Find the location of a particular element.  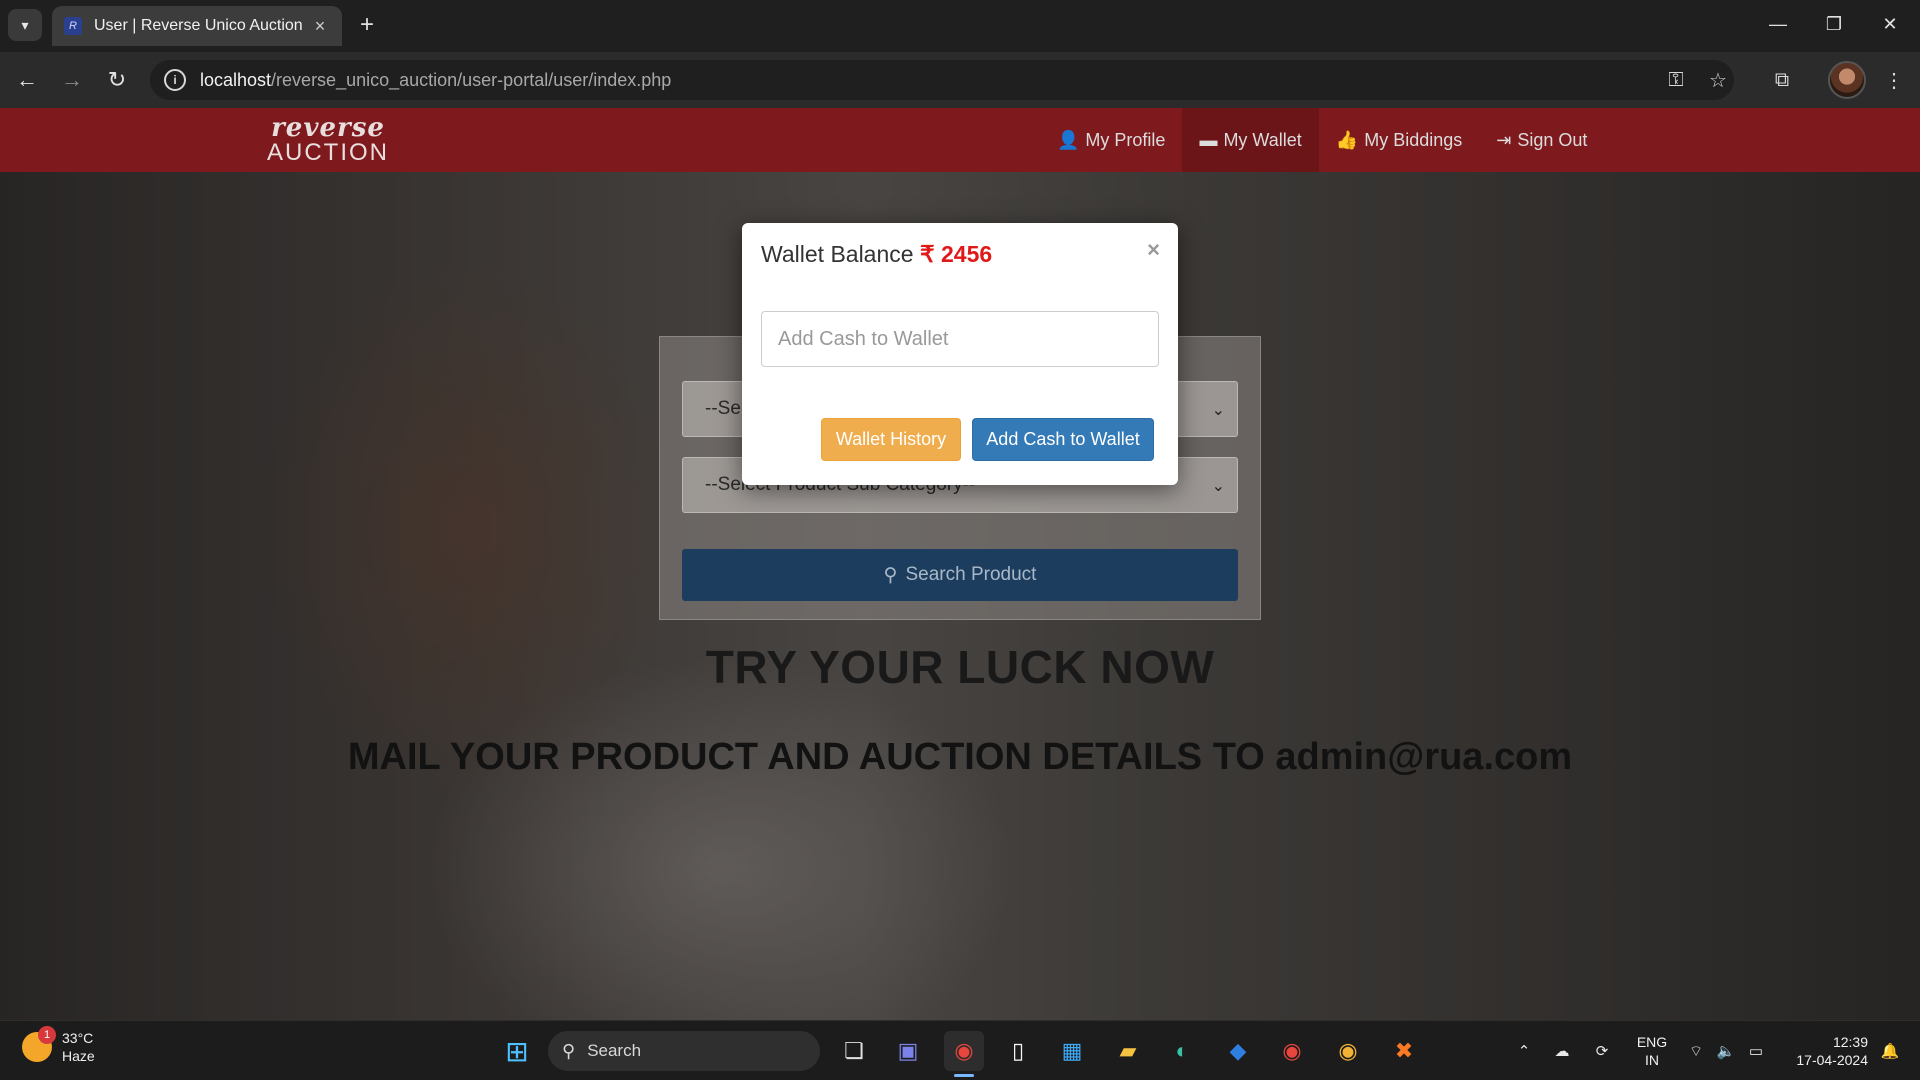

site-logo: reverse AUCTION is located at coordinates (328, 140).